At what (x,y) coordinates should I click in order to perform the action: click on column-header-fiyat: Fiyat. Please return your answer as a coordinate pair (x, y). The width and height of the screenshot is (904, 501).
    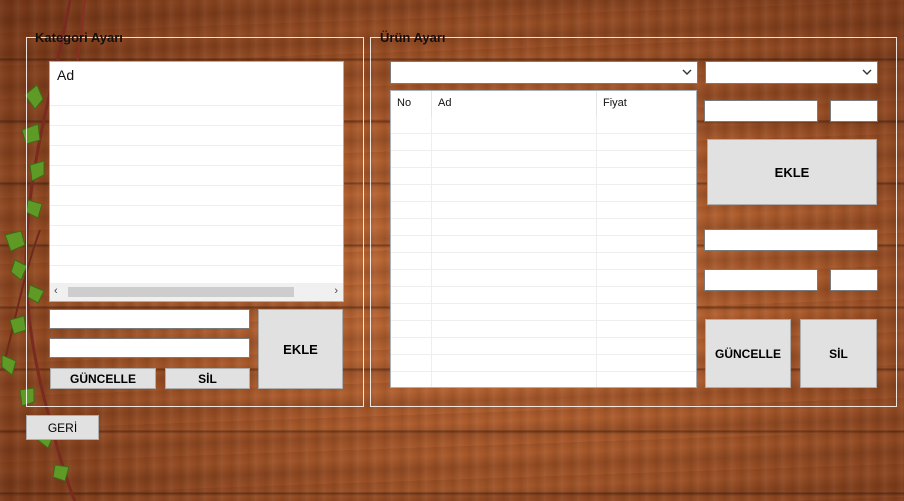
    Looking at the image, I should click on (646, 104).